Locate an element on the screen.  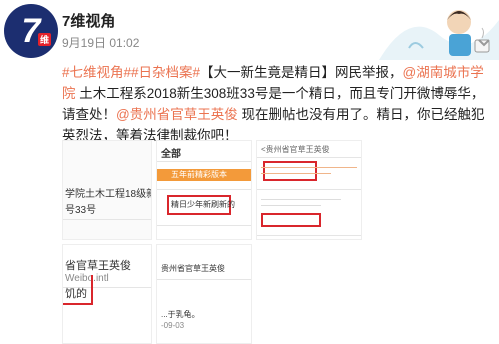
img5-text-line2: ...于乳龟。 is located at coordinates (180, 314).